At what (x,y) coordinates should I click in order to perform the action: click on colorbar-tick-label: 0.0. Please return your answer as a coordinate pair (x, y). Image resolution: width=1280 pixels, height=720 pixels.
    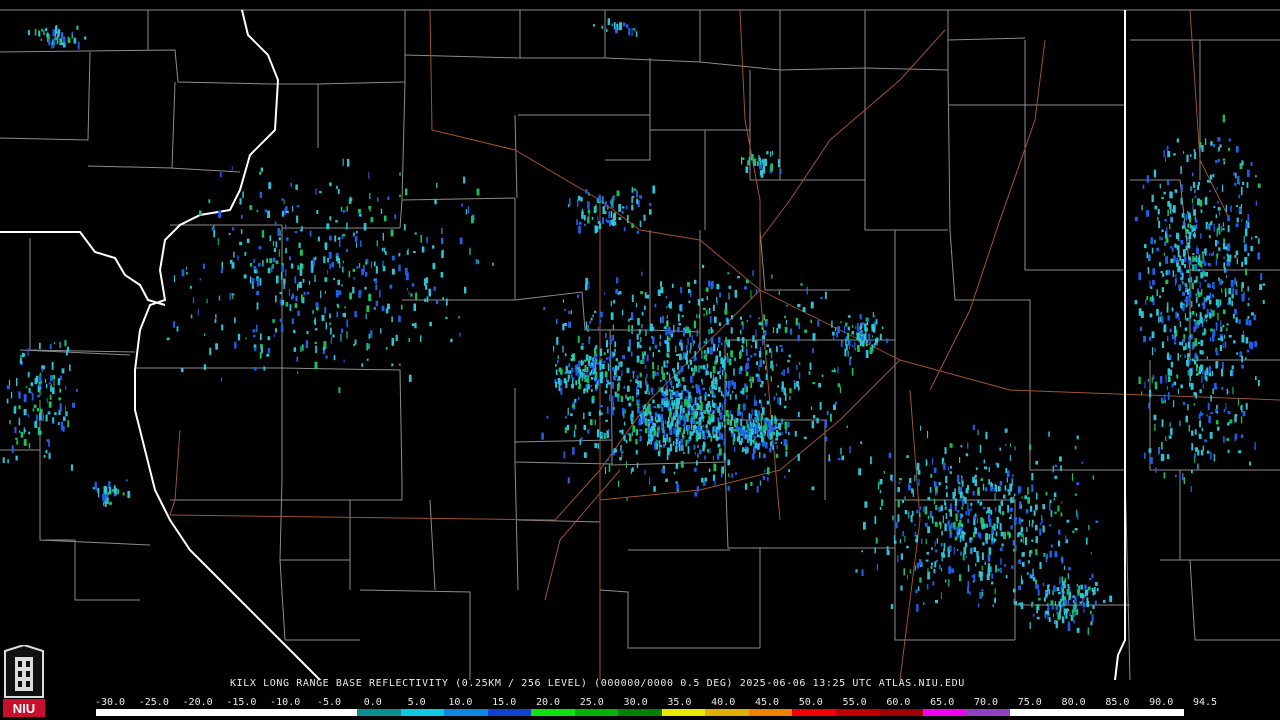
    Looking at the image, I should click on (372, 702).